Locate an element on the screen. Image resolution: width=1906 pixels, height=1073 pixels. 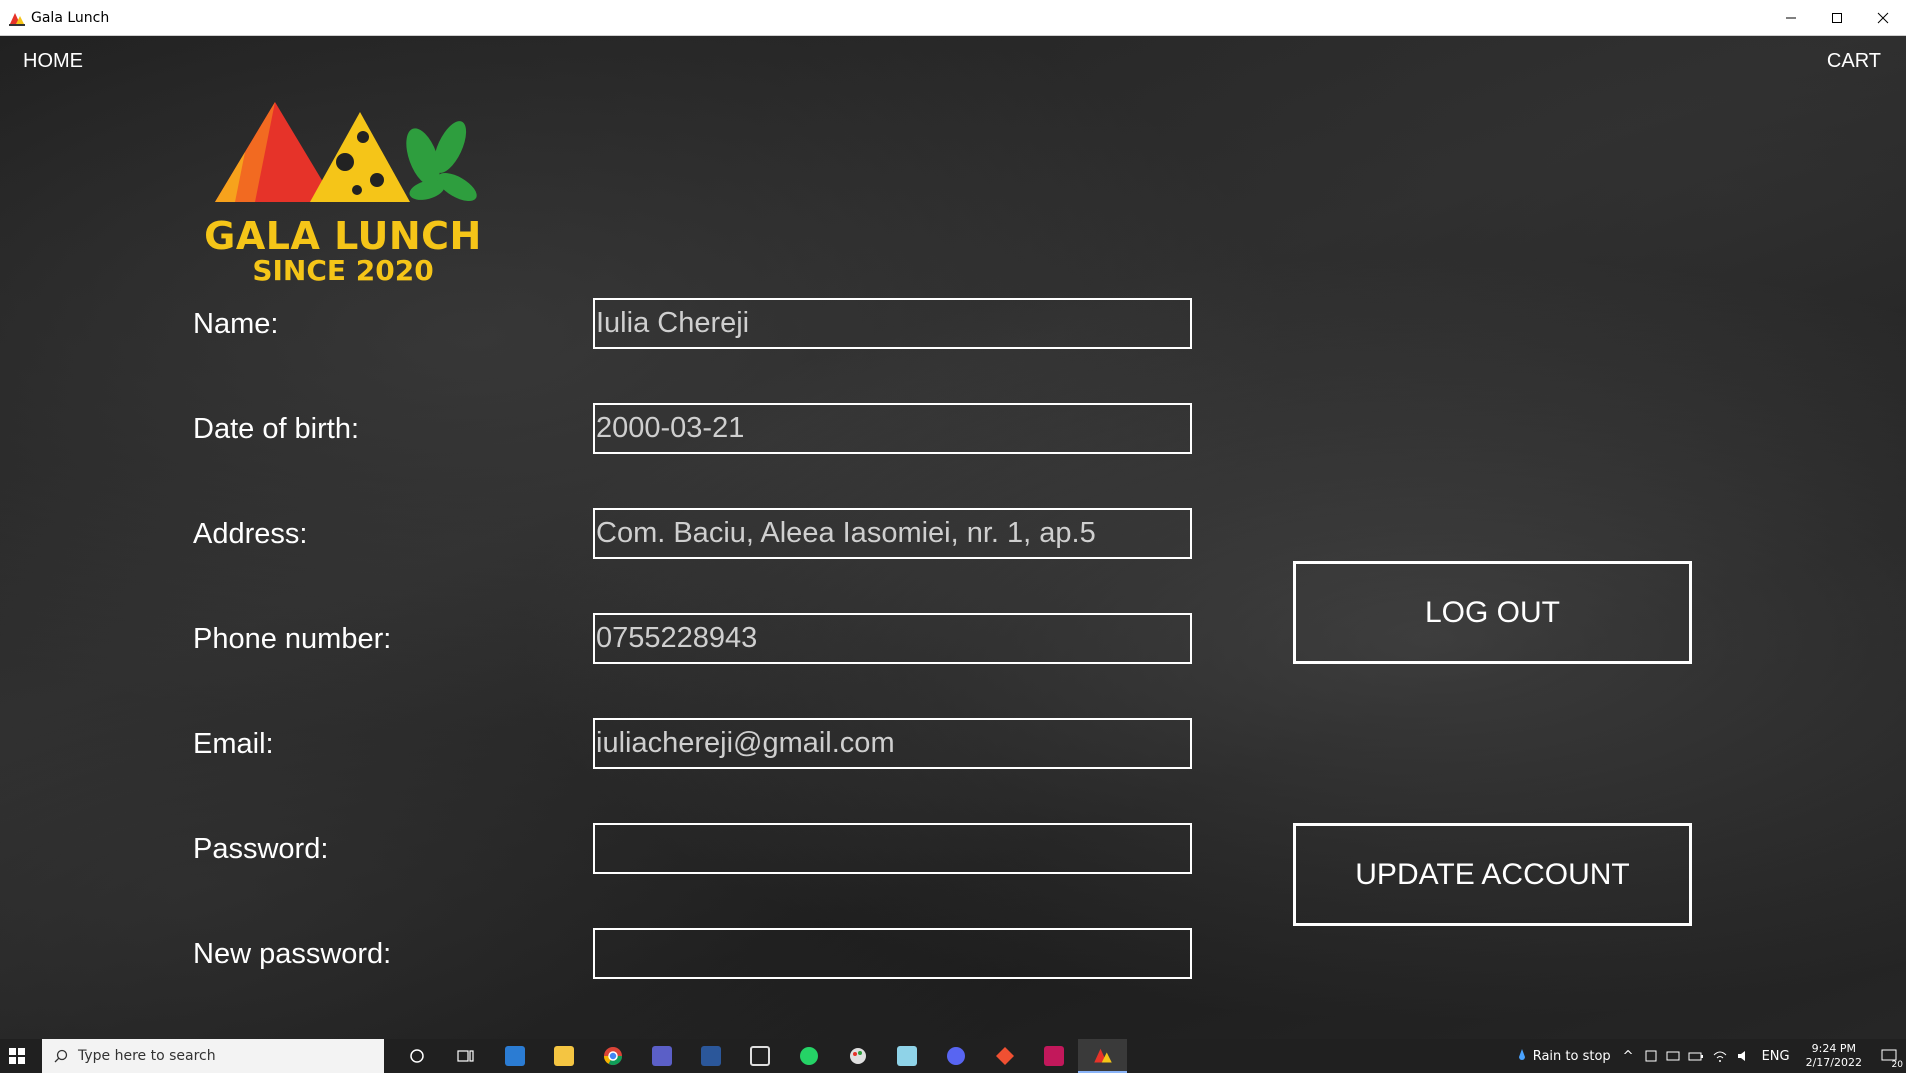
minimize-icon is located at coordinates (1791, 18).